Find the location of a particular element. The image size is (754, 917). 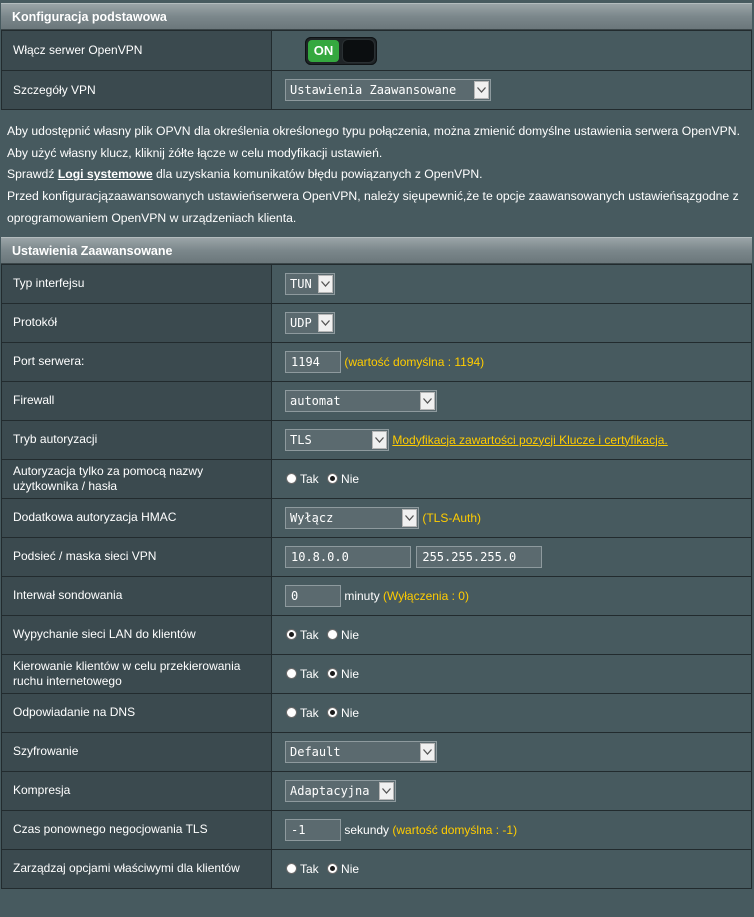

cipher-select: Default is located at coordinates (361, 751).